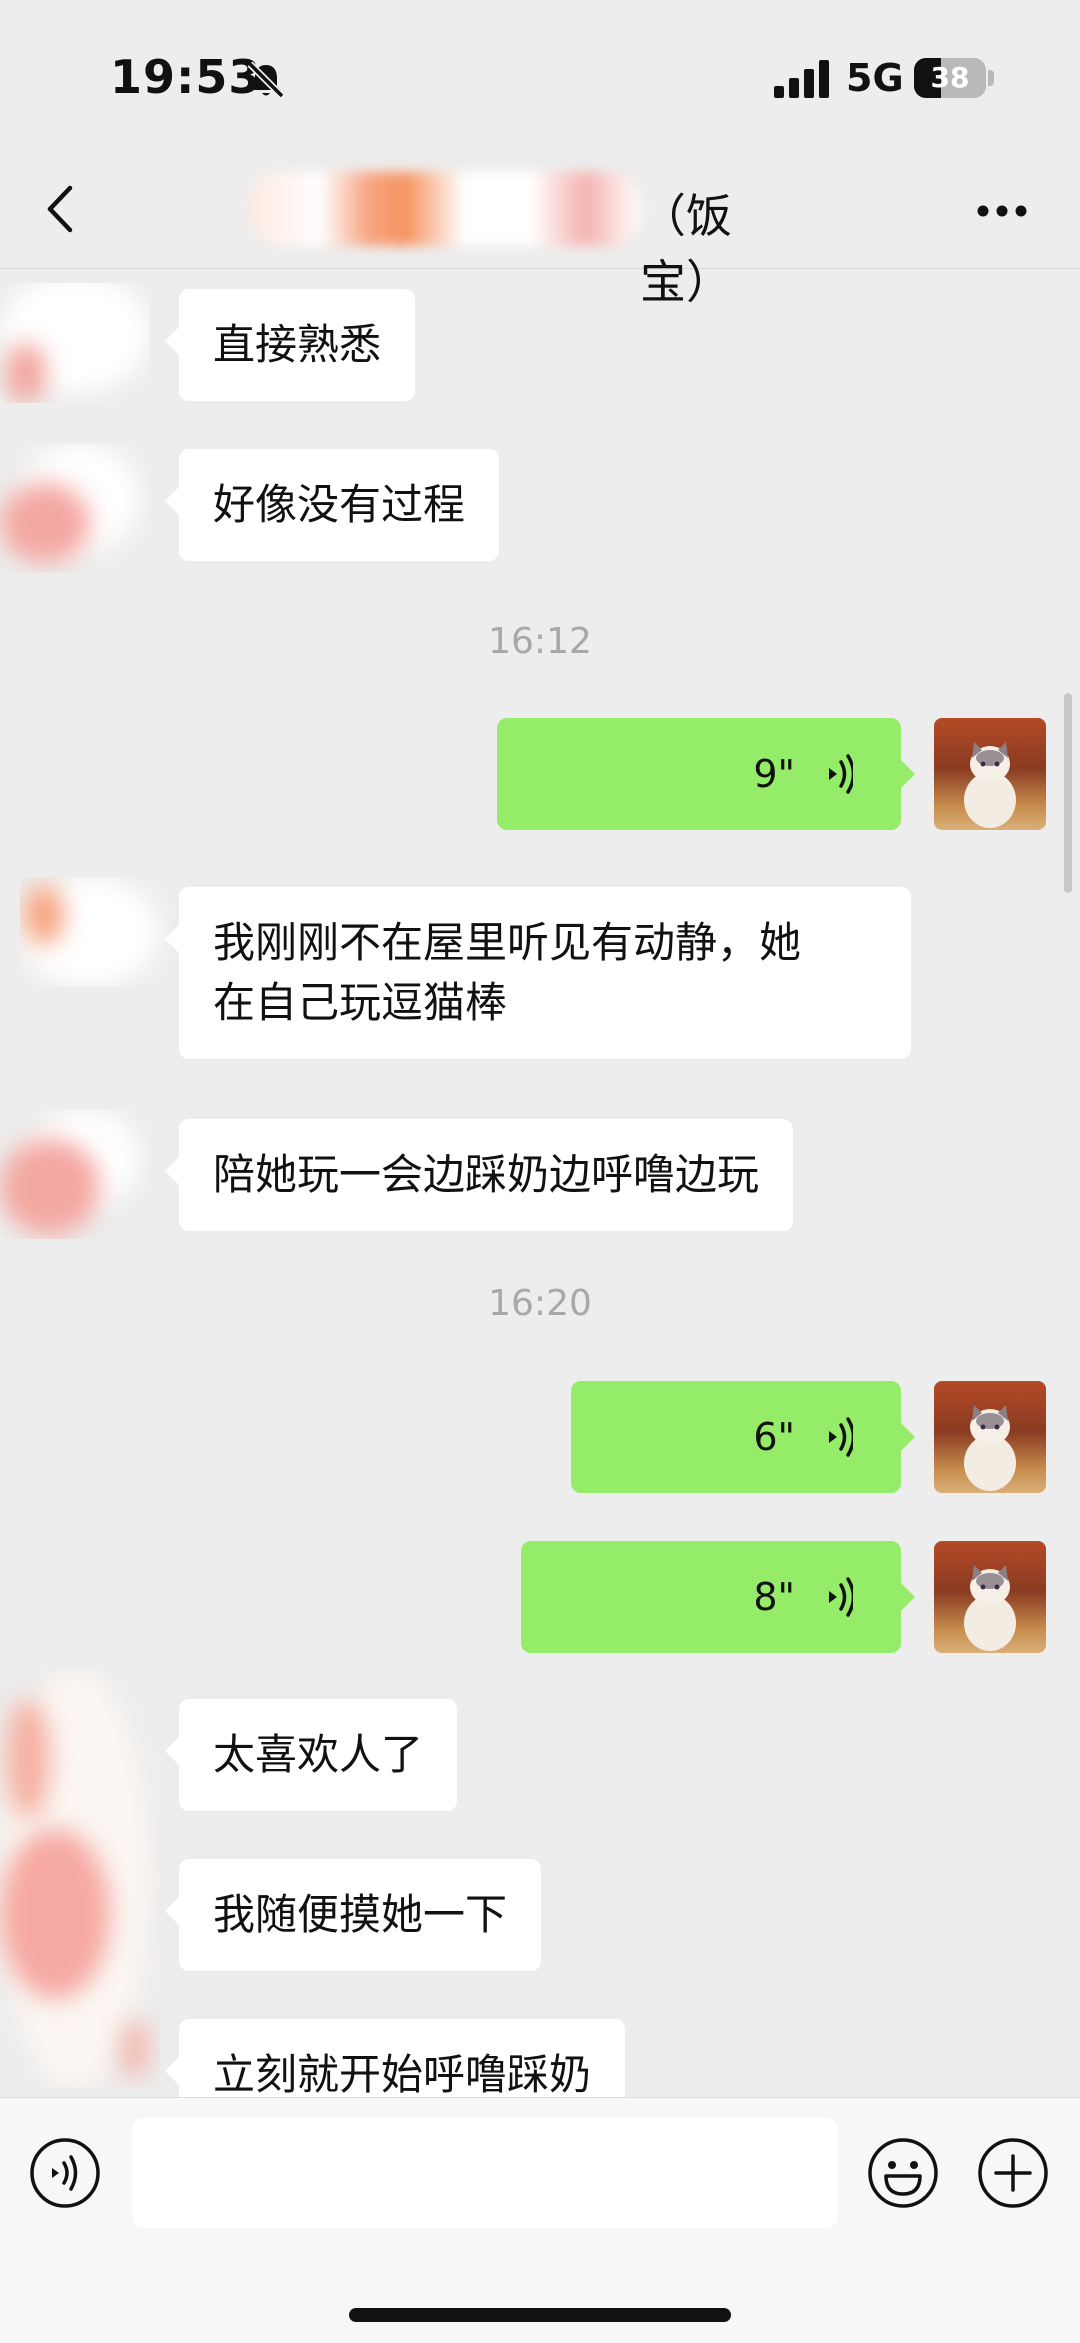 This screenshot has width=1080, height=2343. I want to click on voice-message-bubble: 9", so click(706, 774).